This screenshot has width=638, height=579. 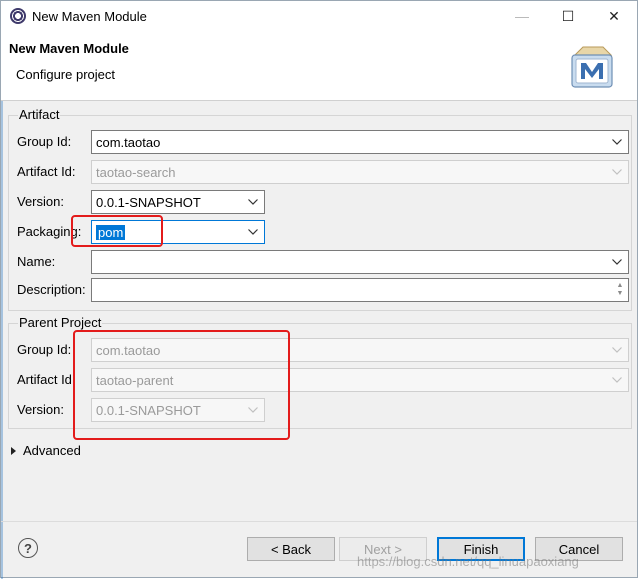 I want to click on maven-logo-icon, so click(x=592, y=67).